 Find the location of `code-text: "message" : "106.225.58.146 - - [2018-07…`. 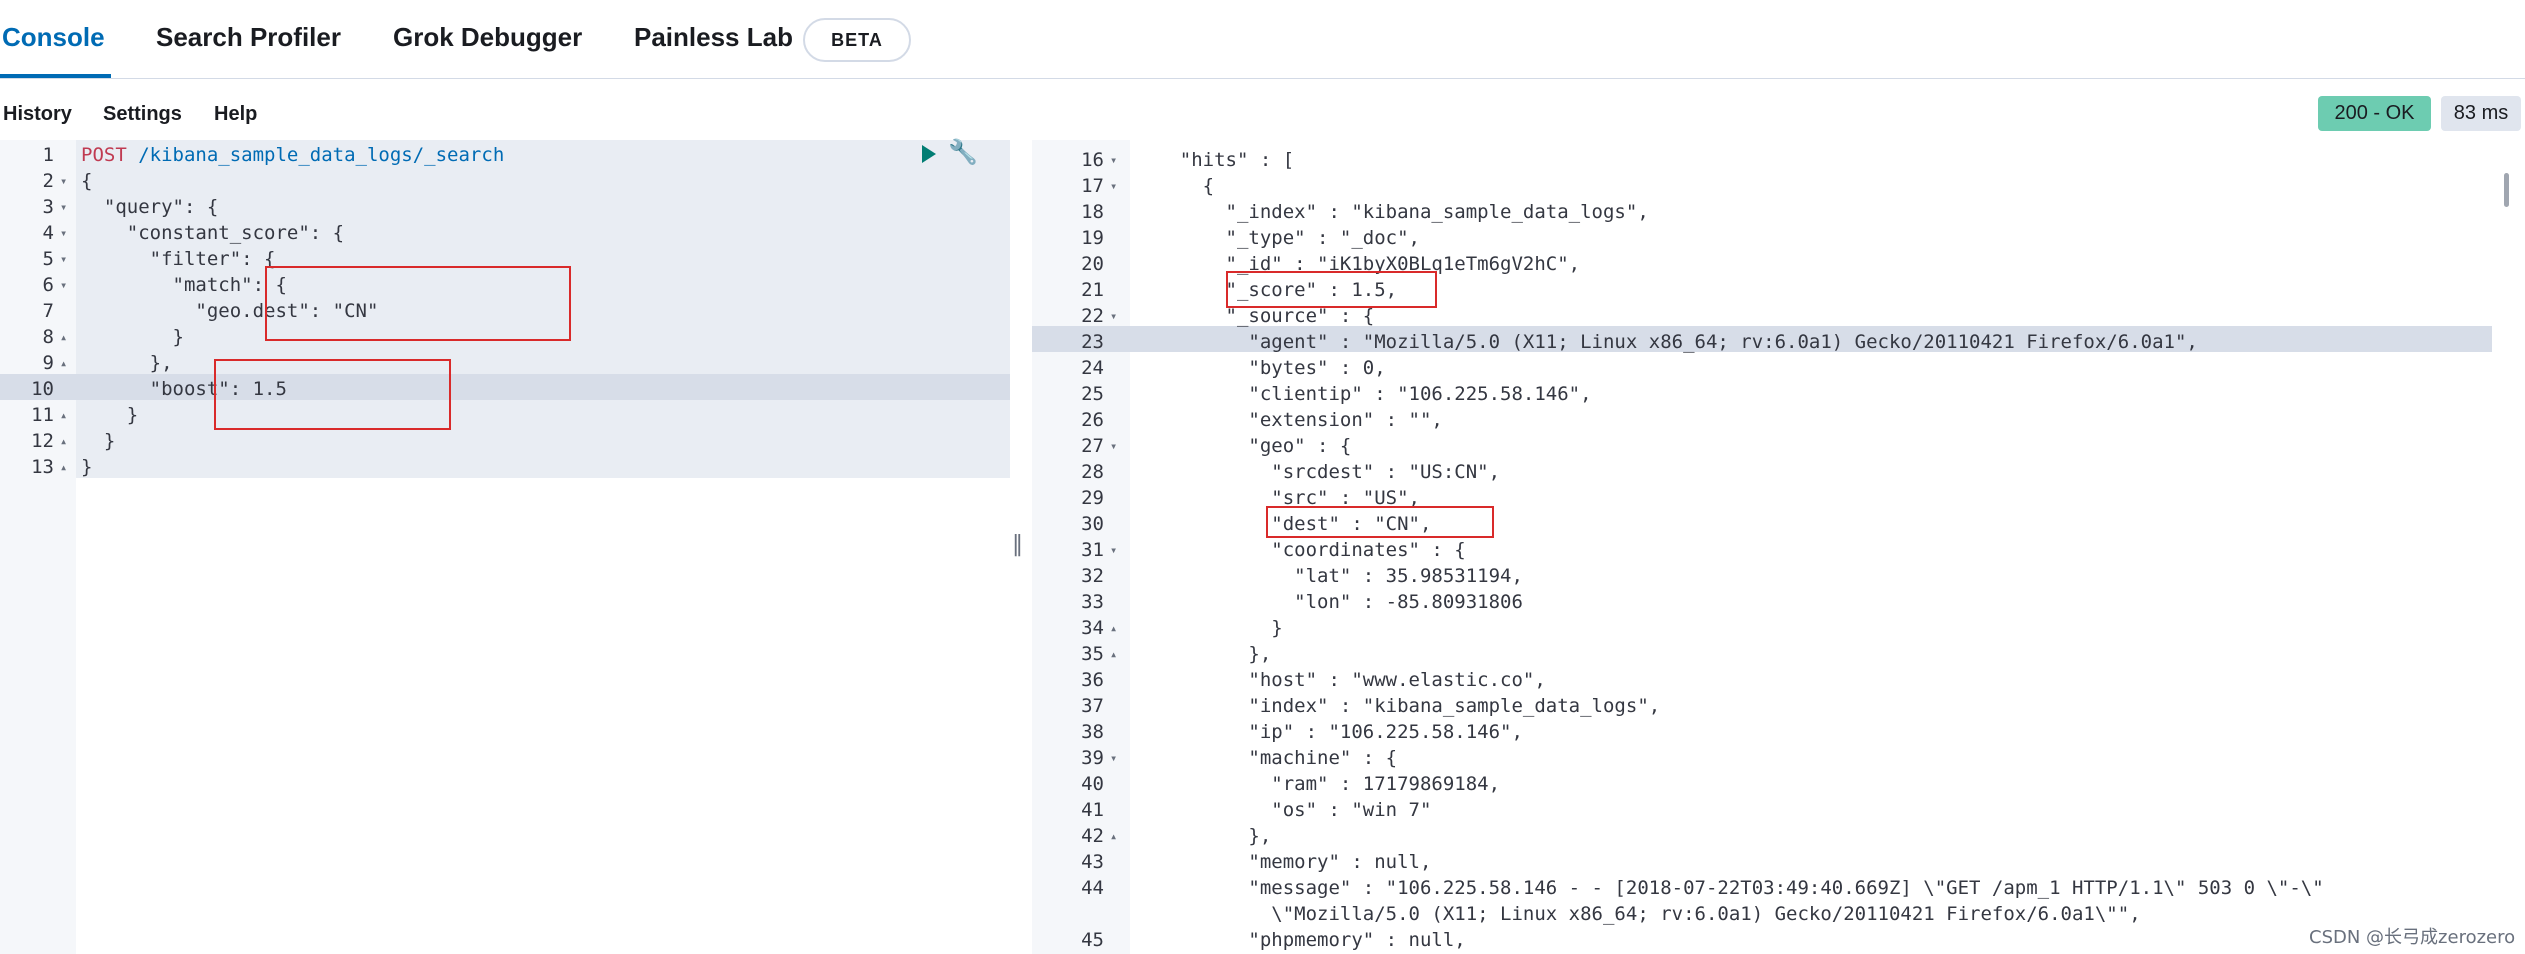

code-text: "message" : "106.225.58.146 - - [2018-07… is located at coordinates (1729, 888).